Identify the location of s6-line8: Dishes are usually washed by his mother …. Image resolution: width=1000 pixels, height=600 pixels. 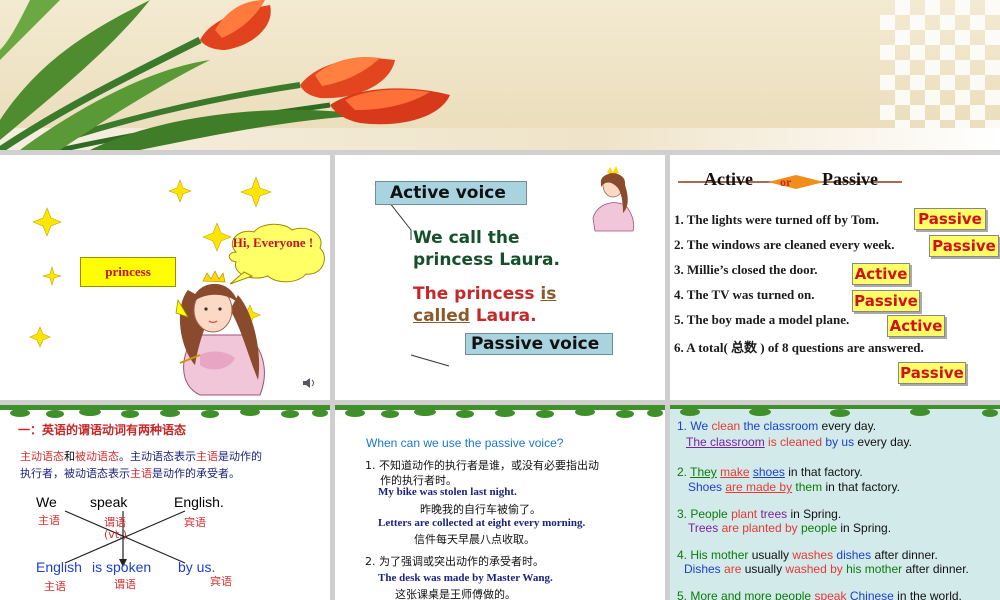
(826, 569).